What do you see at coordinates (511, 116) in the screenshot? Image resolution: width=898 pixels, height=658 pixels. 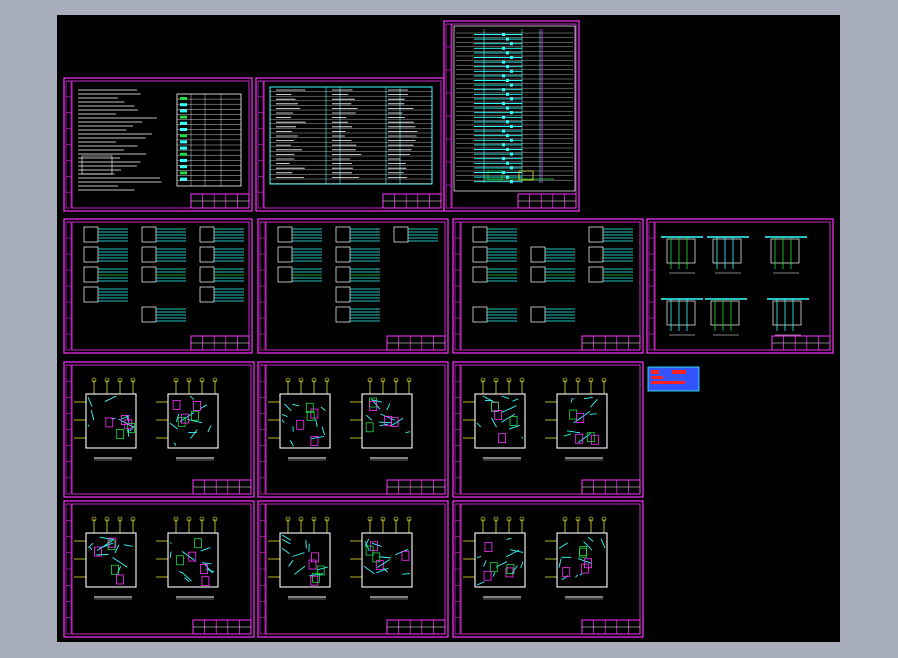 I see `drawing-sheet-riser-diagram` at bounding box center [511, 116].